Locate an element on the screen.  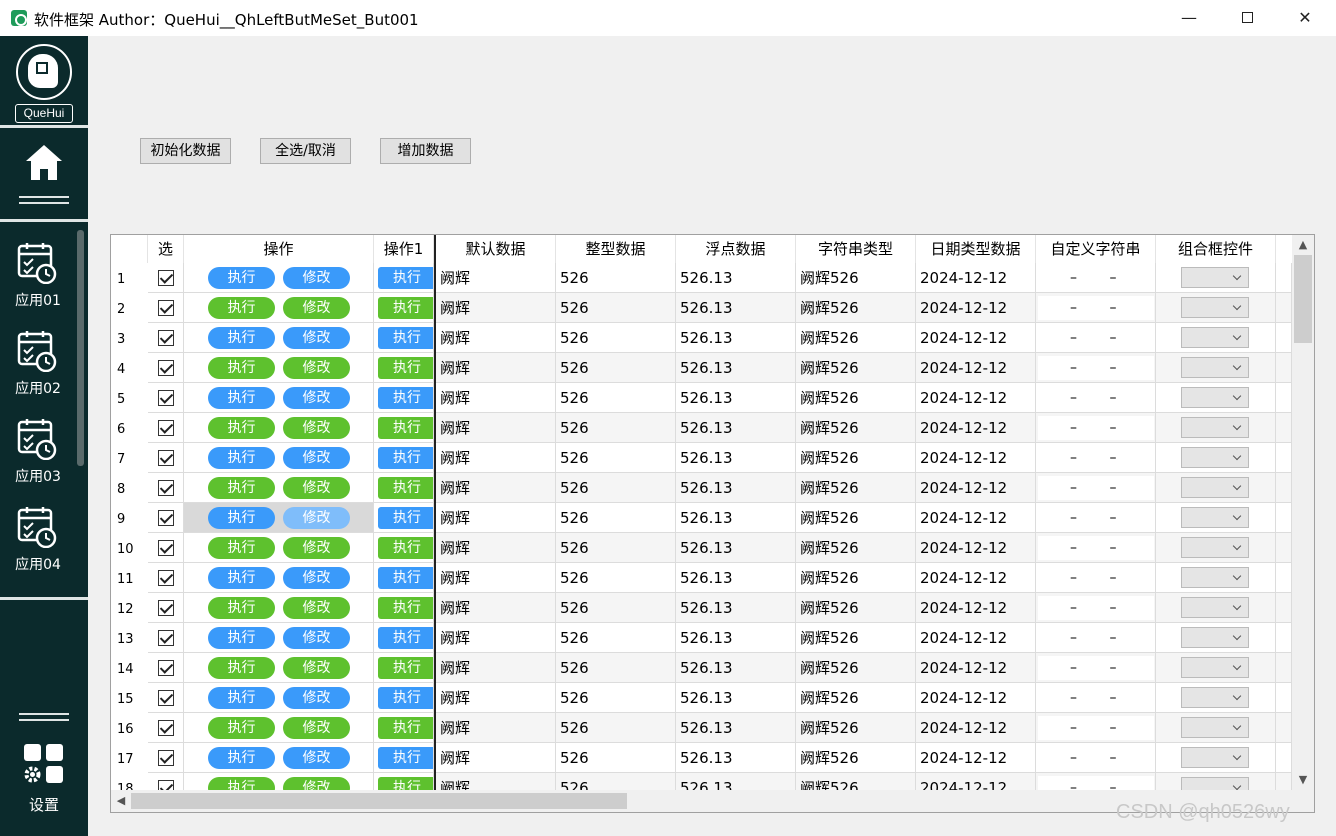
column-header: 操作1 is located at coordinates (404, 249).